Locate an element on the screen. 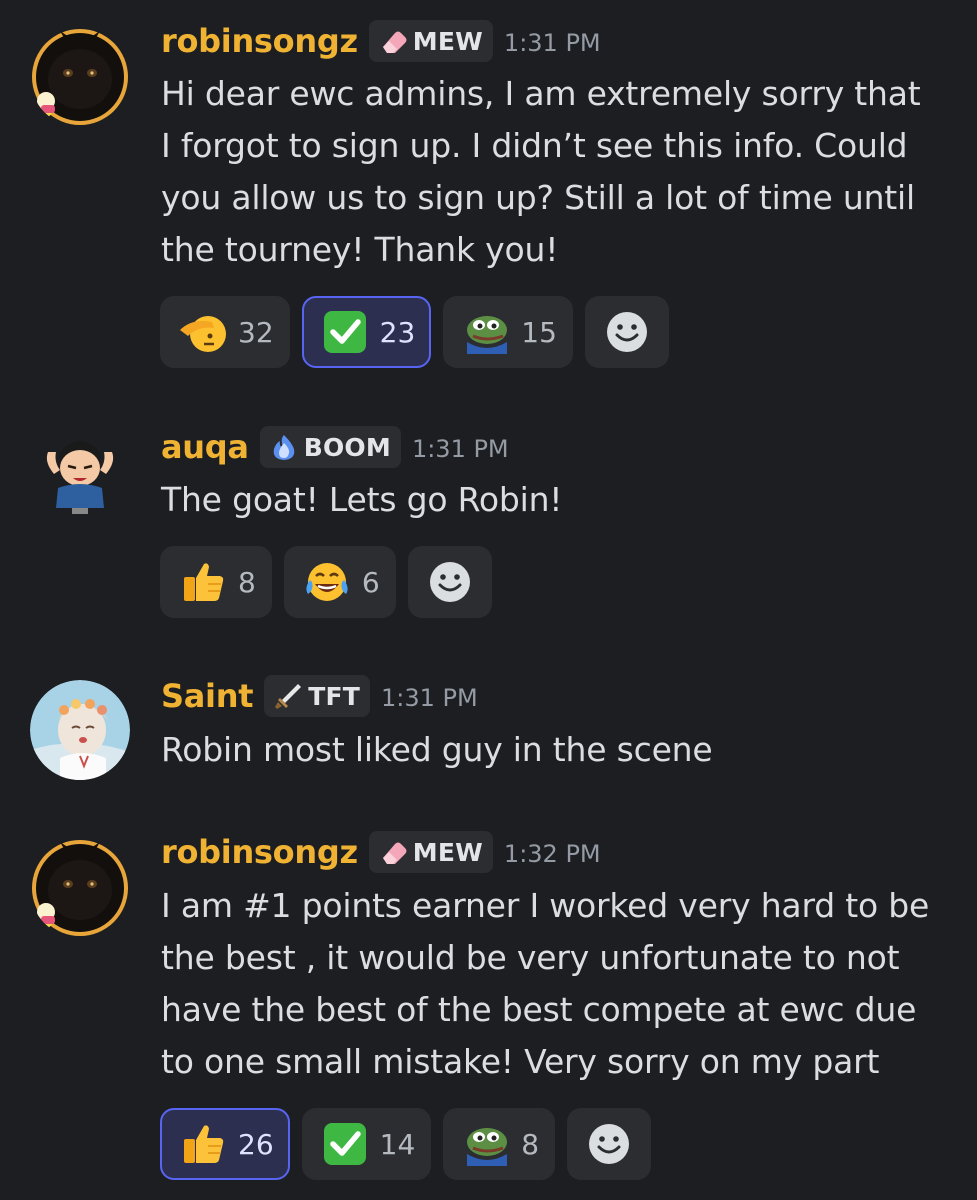  saluting-face-icon is located at coordinates (203, 332).